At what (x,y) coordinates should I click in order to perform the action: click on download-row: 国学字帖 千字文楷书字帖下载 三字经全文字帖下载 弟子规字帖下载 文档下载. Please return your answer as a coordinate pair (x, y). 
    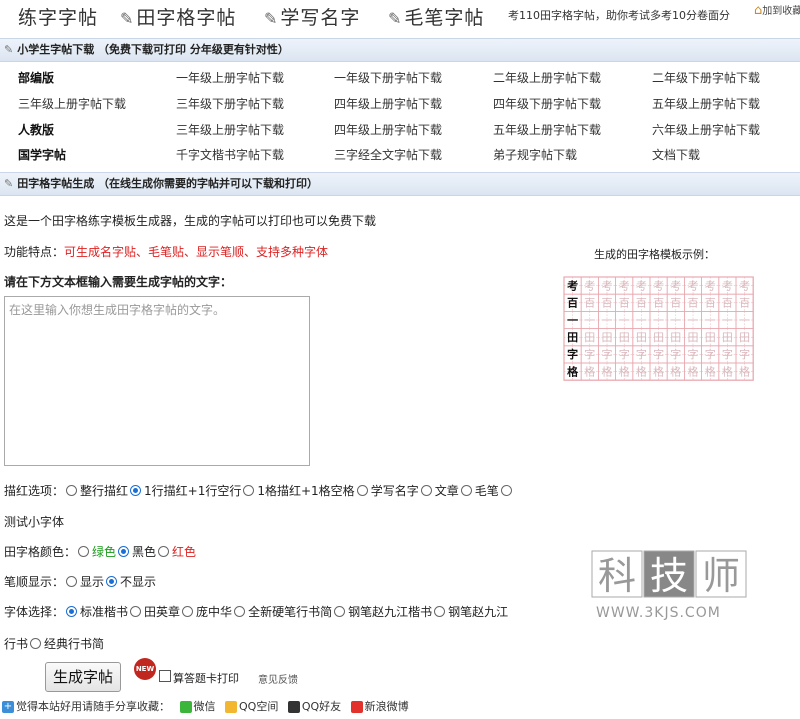
    Looking at the image, I should click on (400, 156).